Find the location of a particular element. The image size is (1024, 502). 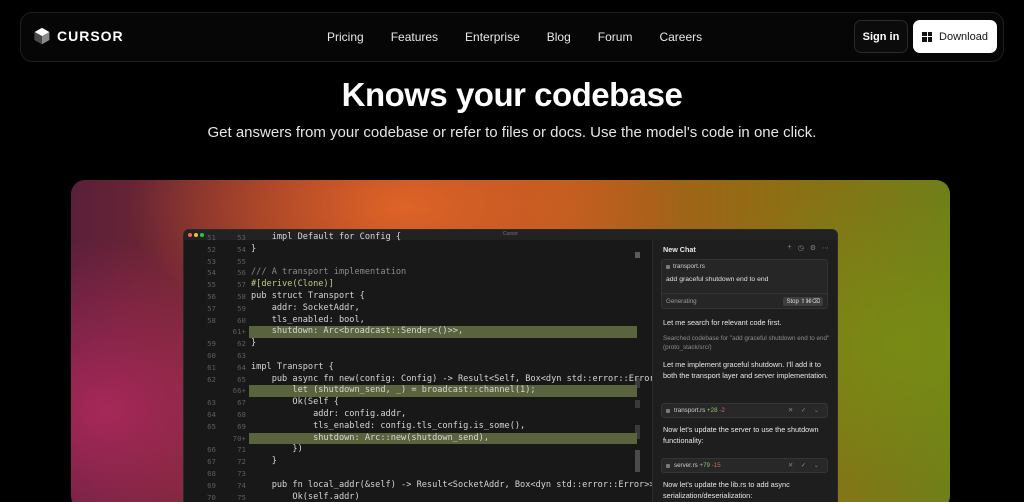

download-button: Download is located at coordinates (955, 36).